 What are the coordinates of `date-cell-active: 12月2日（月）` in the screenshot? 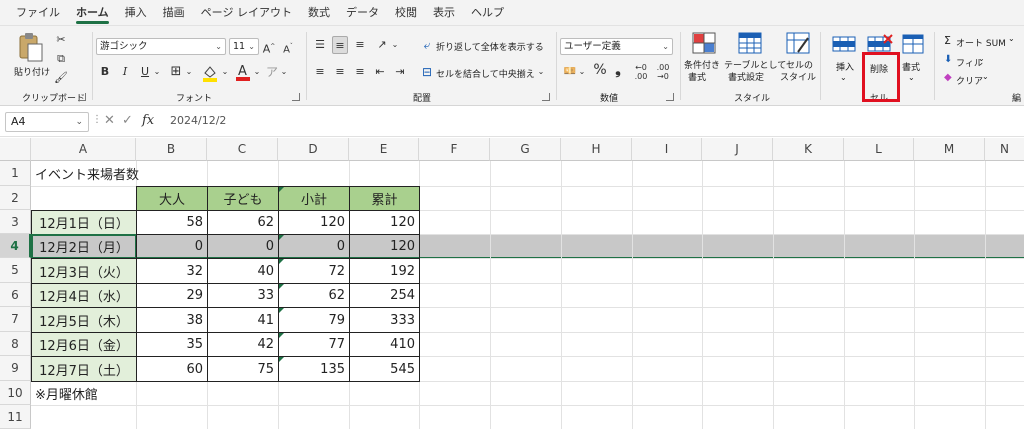 It's located at (84, 246).